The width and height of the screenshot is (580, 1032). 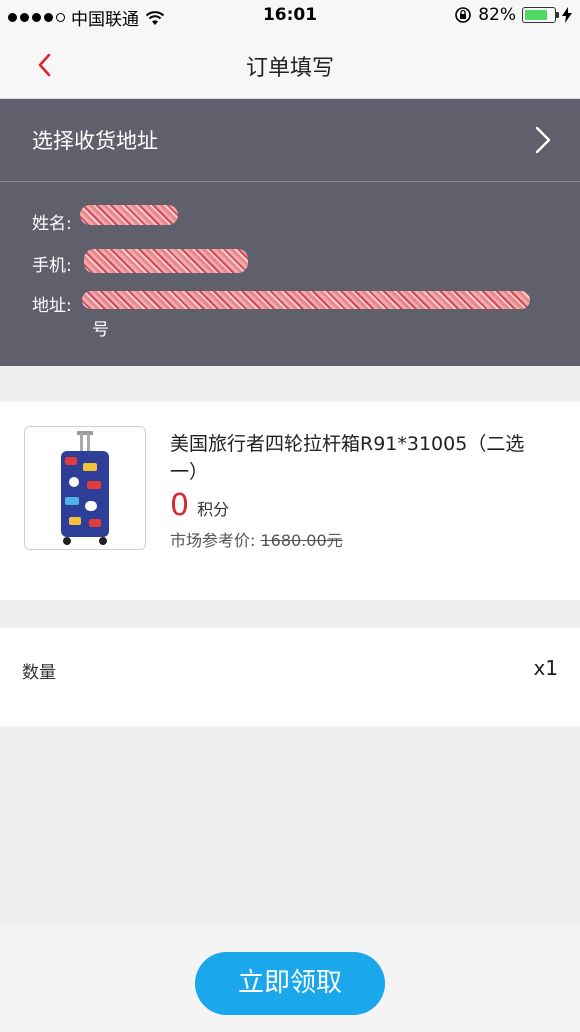 I want to click on claim-button: 立即领取, so click(x=290, y=983).